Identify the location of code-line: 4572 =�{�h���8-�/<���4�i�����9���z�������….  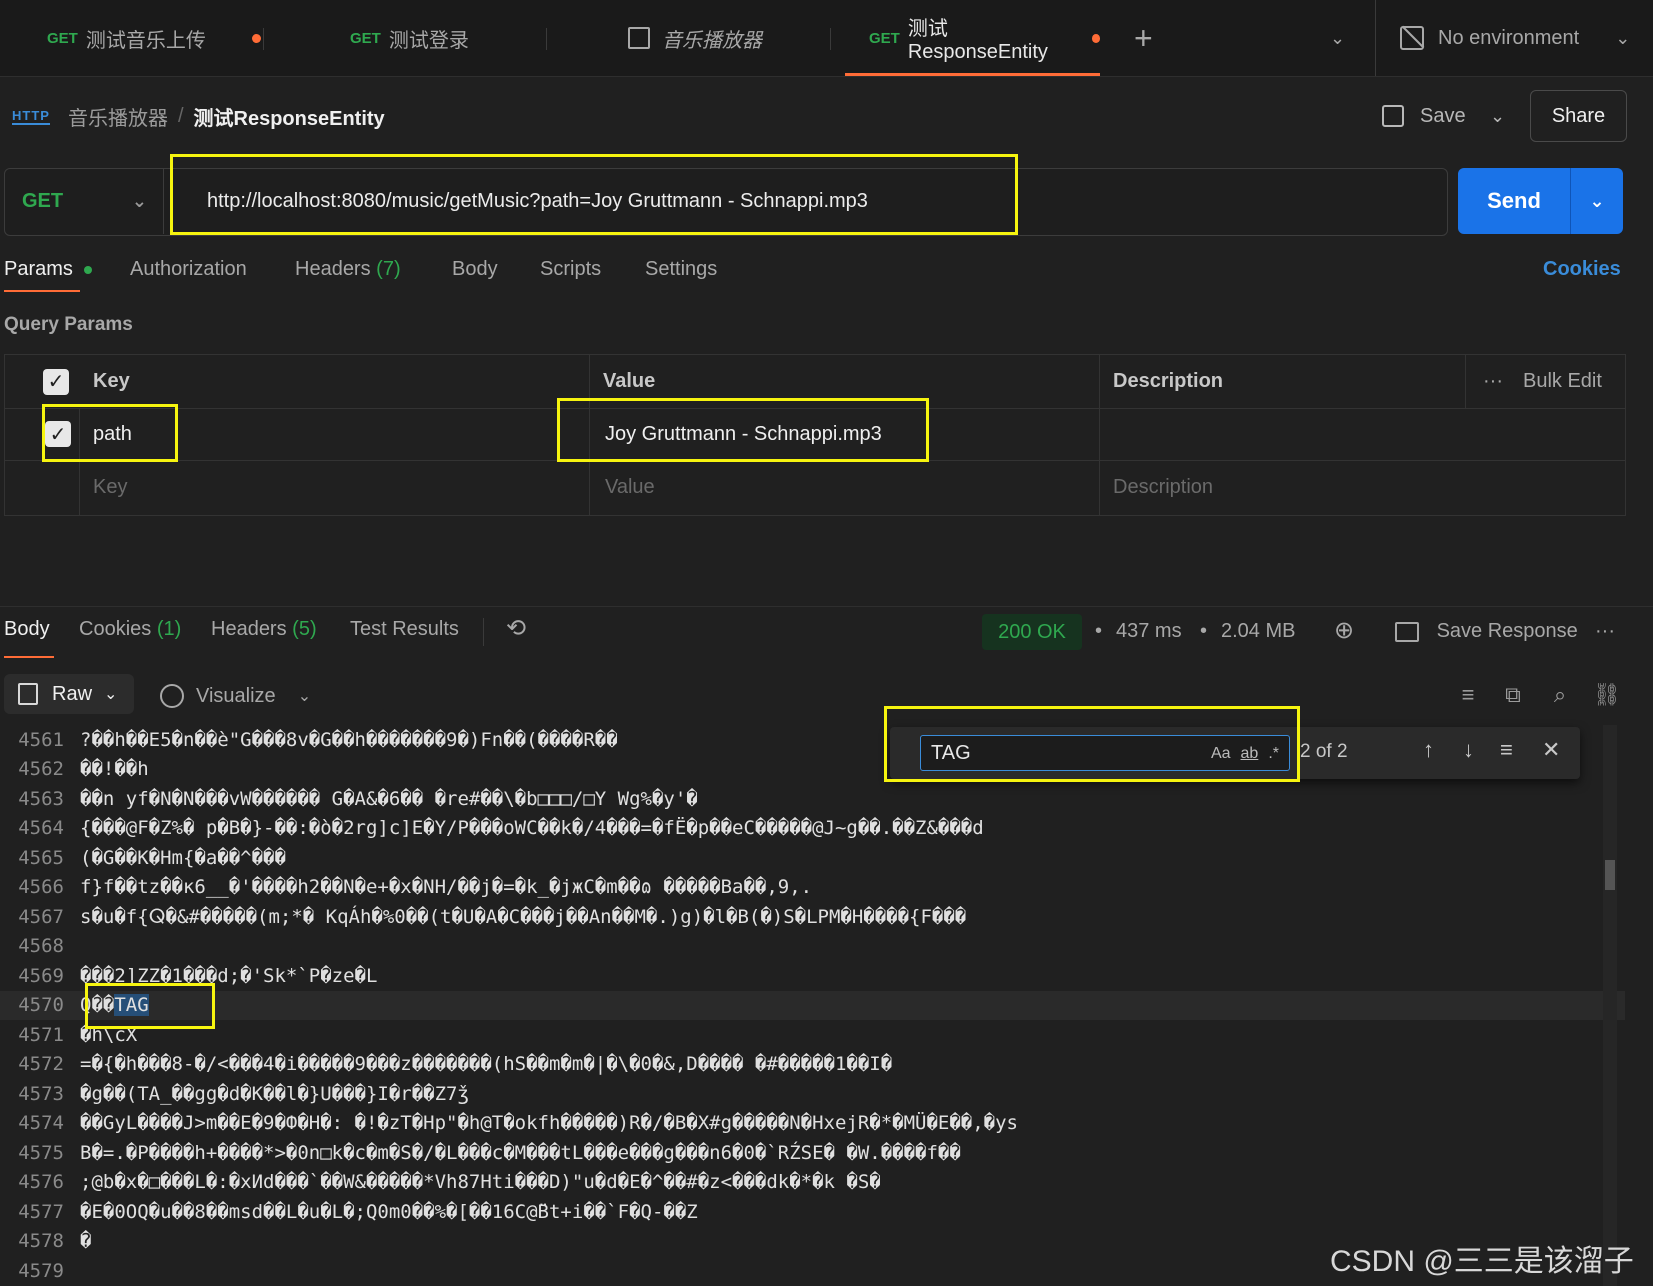
(812, 1064).